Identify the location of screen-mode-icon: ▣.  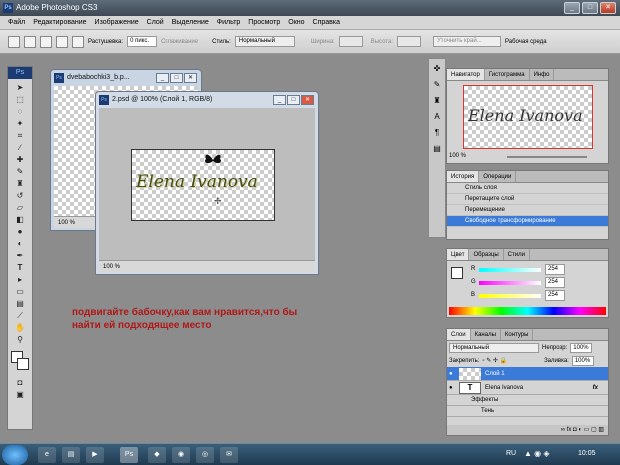
(20, 394).